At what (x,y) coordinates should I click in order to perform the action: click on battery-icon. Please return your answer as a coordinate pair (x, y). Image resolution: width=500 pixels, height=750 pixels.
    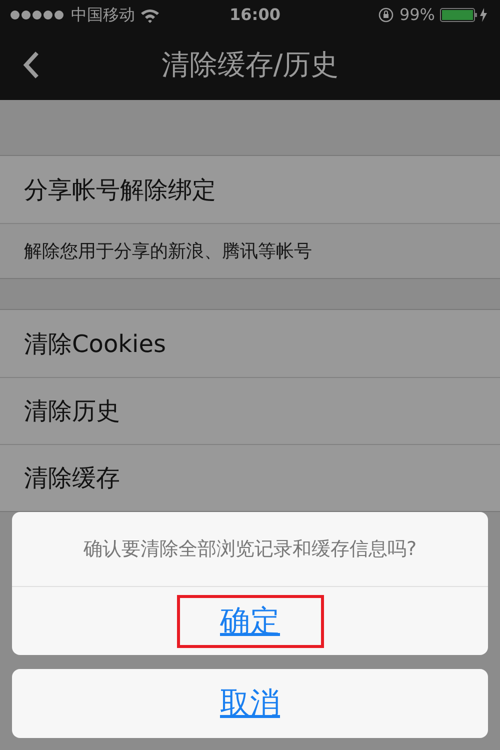
    Looking at the image, I should click on (465, 15).